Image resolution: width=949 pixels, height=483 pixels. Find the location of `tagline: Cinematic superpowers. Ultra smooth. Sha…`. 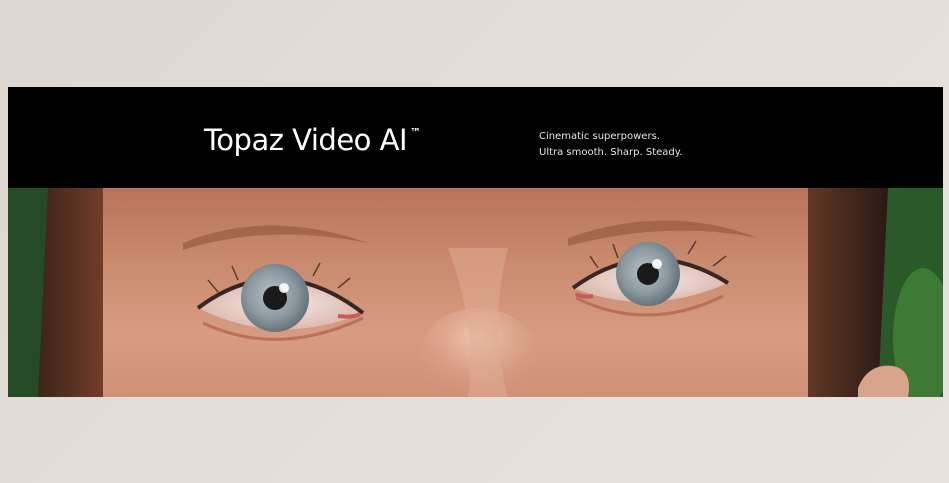

tagline: Cinematic superpowers. Ultra smooth. Sha… is located at coordinates (610, 145).